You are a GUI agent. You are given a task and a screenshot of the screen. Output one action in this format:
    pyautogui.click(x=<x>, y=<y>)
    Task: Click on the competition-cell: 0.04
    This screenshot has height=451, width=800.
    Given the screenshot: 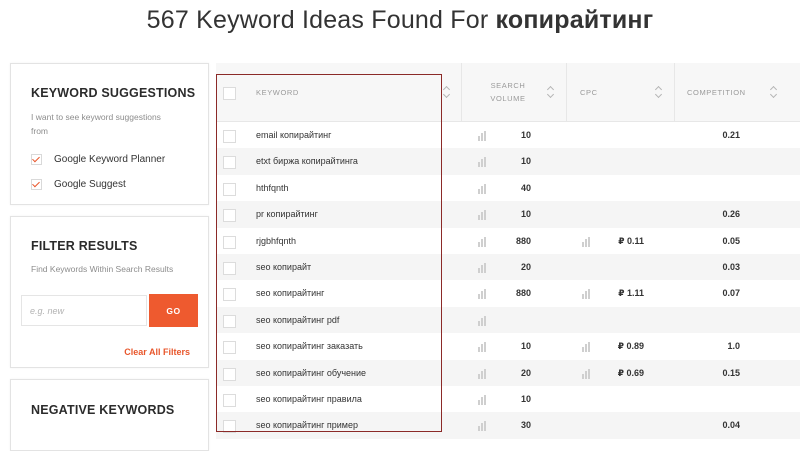 What is the action you would take?
    pyautogui.click(x=731, y=425)
    